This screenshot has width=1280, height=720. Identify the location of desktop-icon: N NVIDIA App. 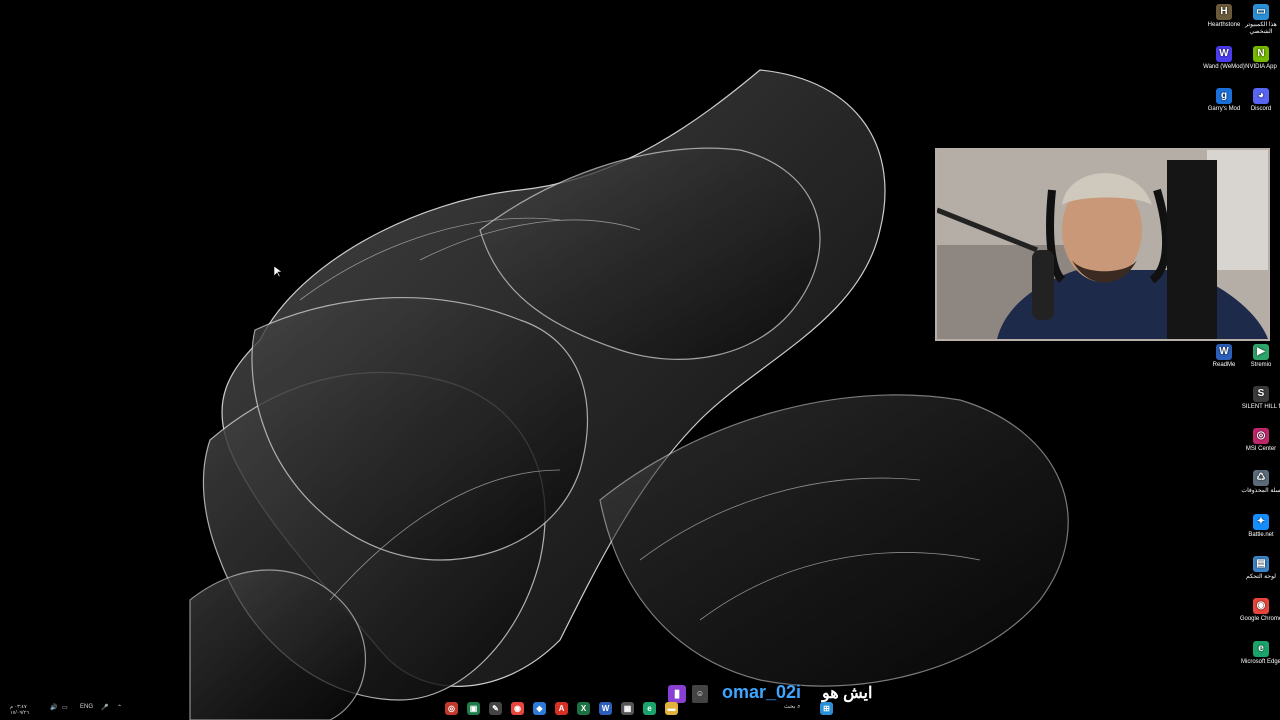
(1259, 58).